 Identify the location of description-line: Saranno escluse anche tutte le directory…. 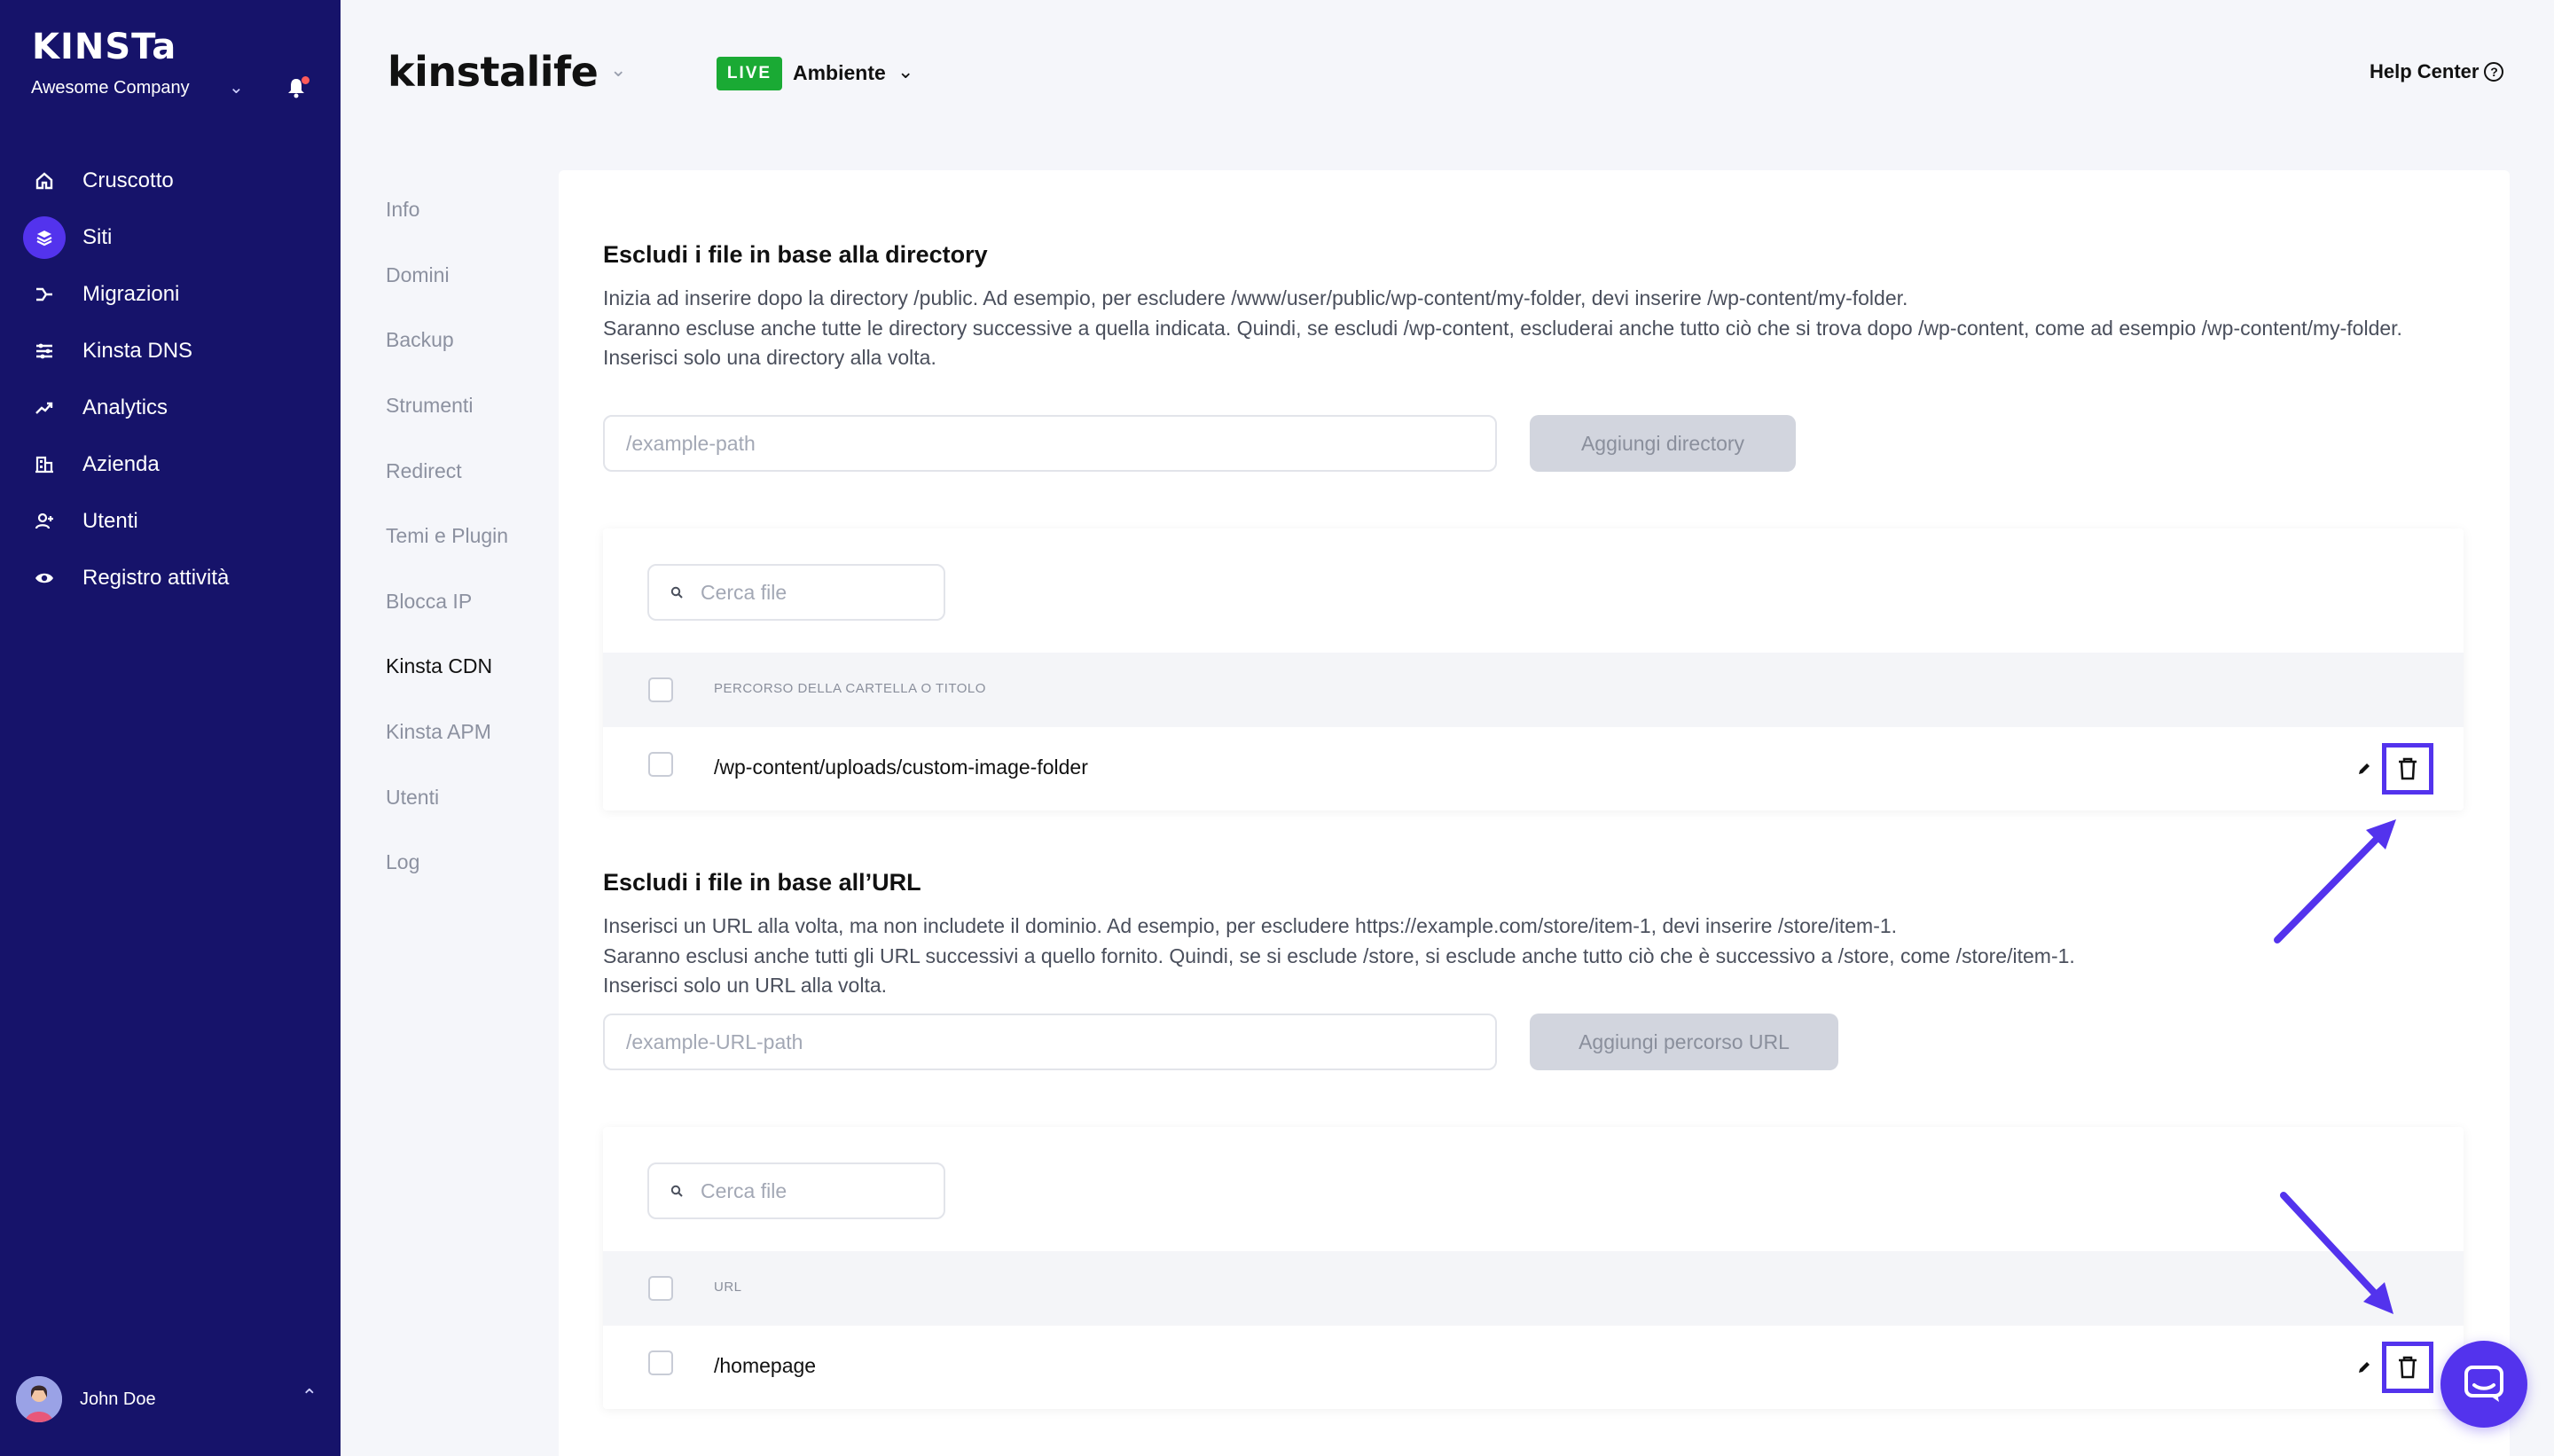
(1502, 328).